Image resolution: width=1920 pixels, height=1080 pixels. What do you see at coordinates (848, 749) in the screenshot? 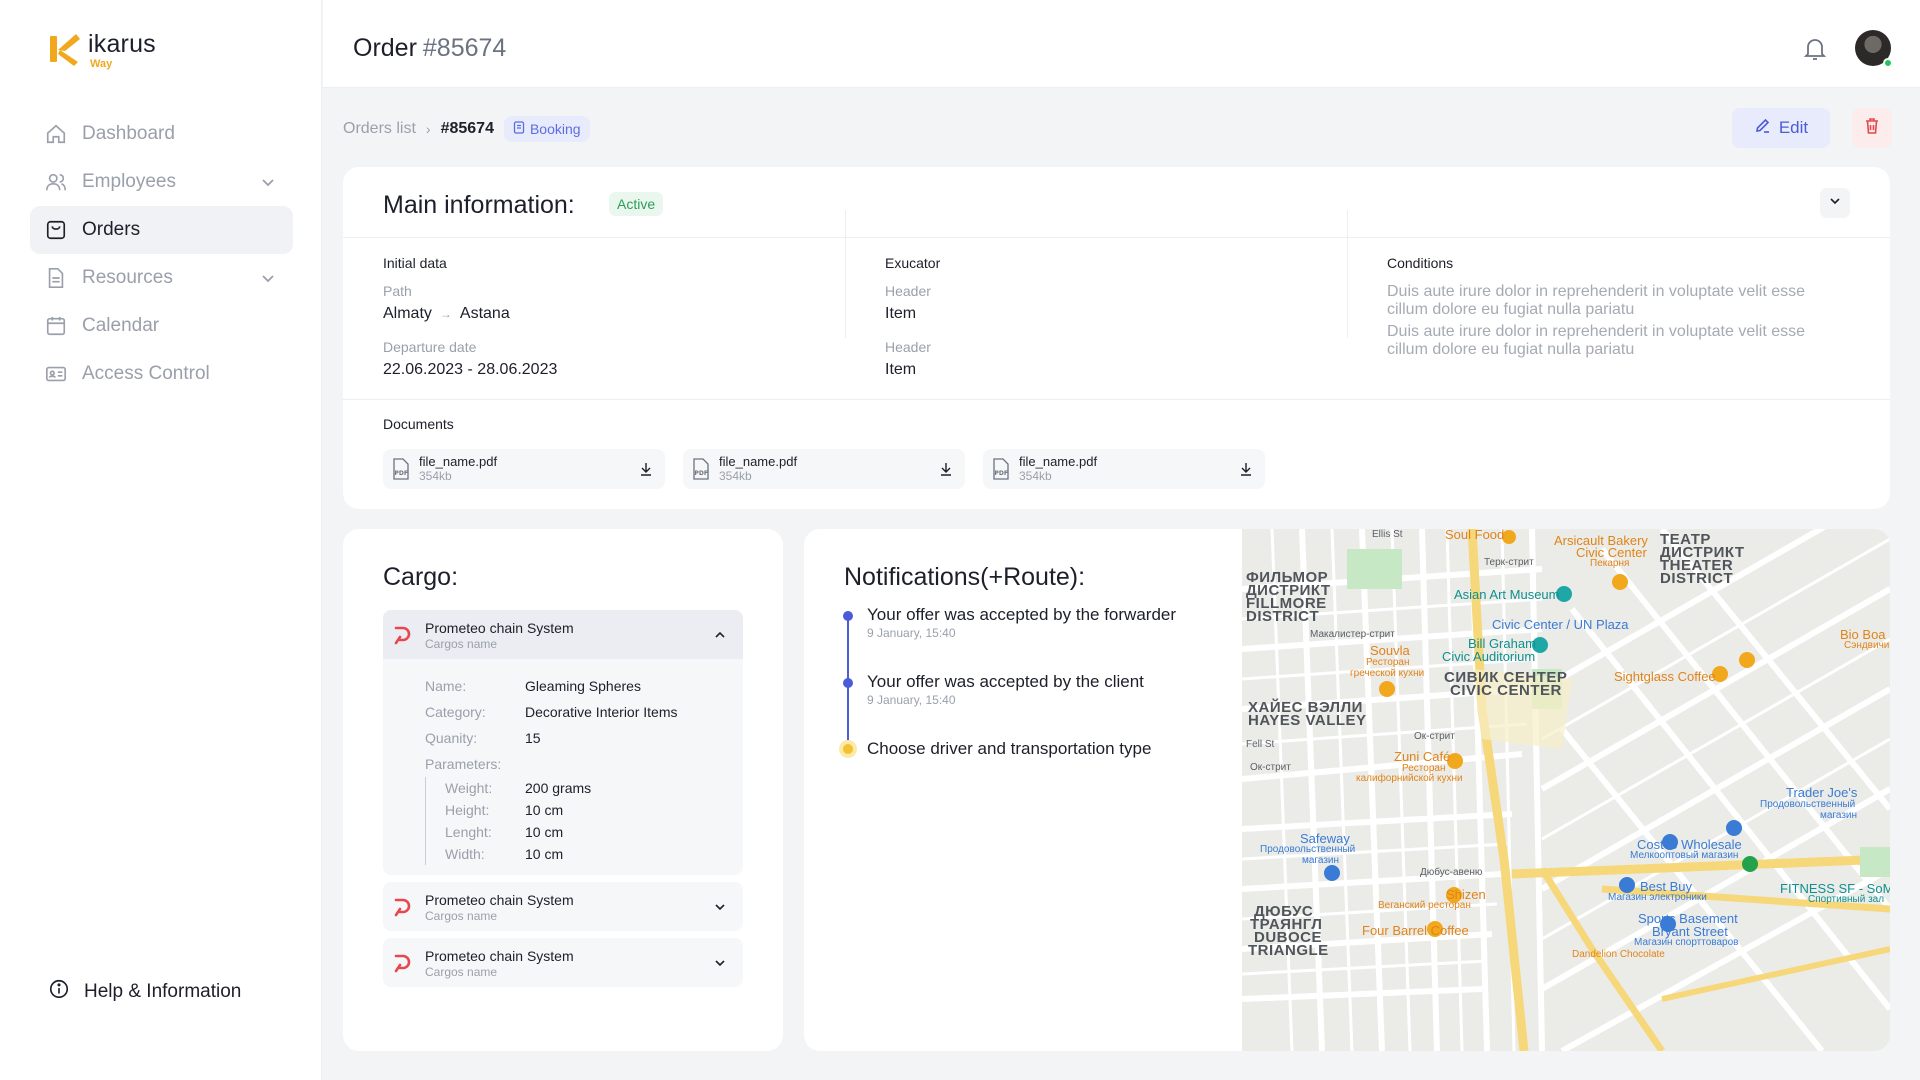
I see `timeline-current-dot` at bounding box center [848, 749].